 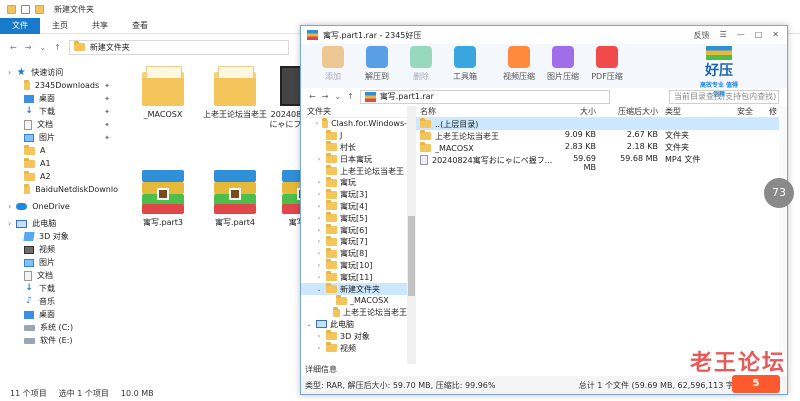 What do you see at coordinates (59, 111) in the screenshot?
I see `nav-item: ↓ 下载 ✦` at bounding box center [59, 111].